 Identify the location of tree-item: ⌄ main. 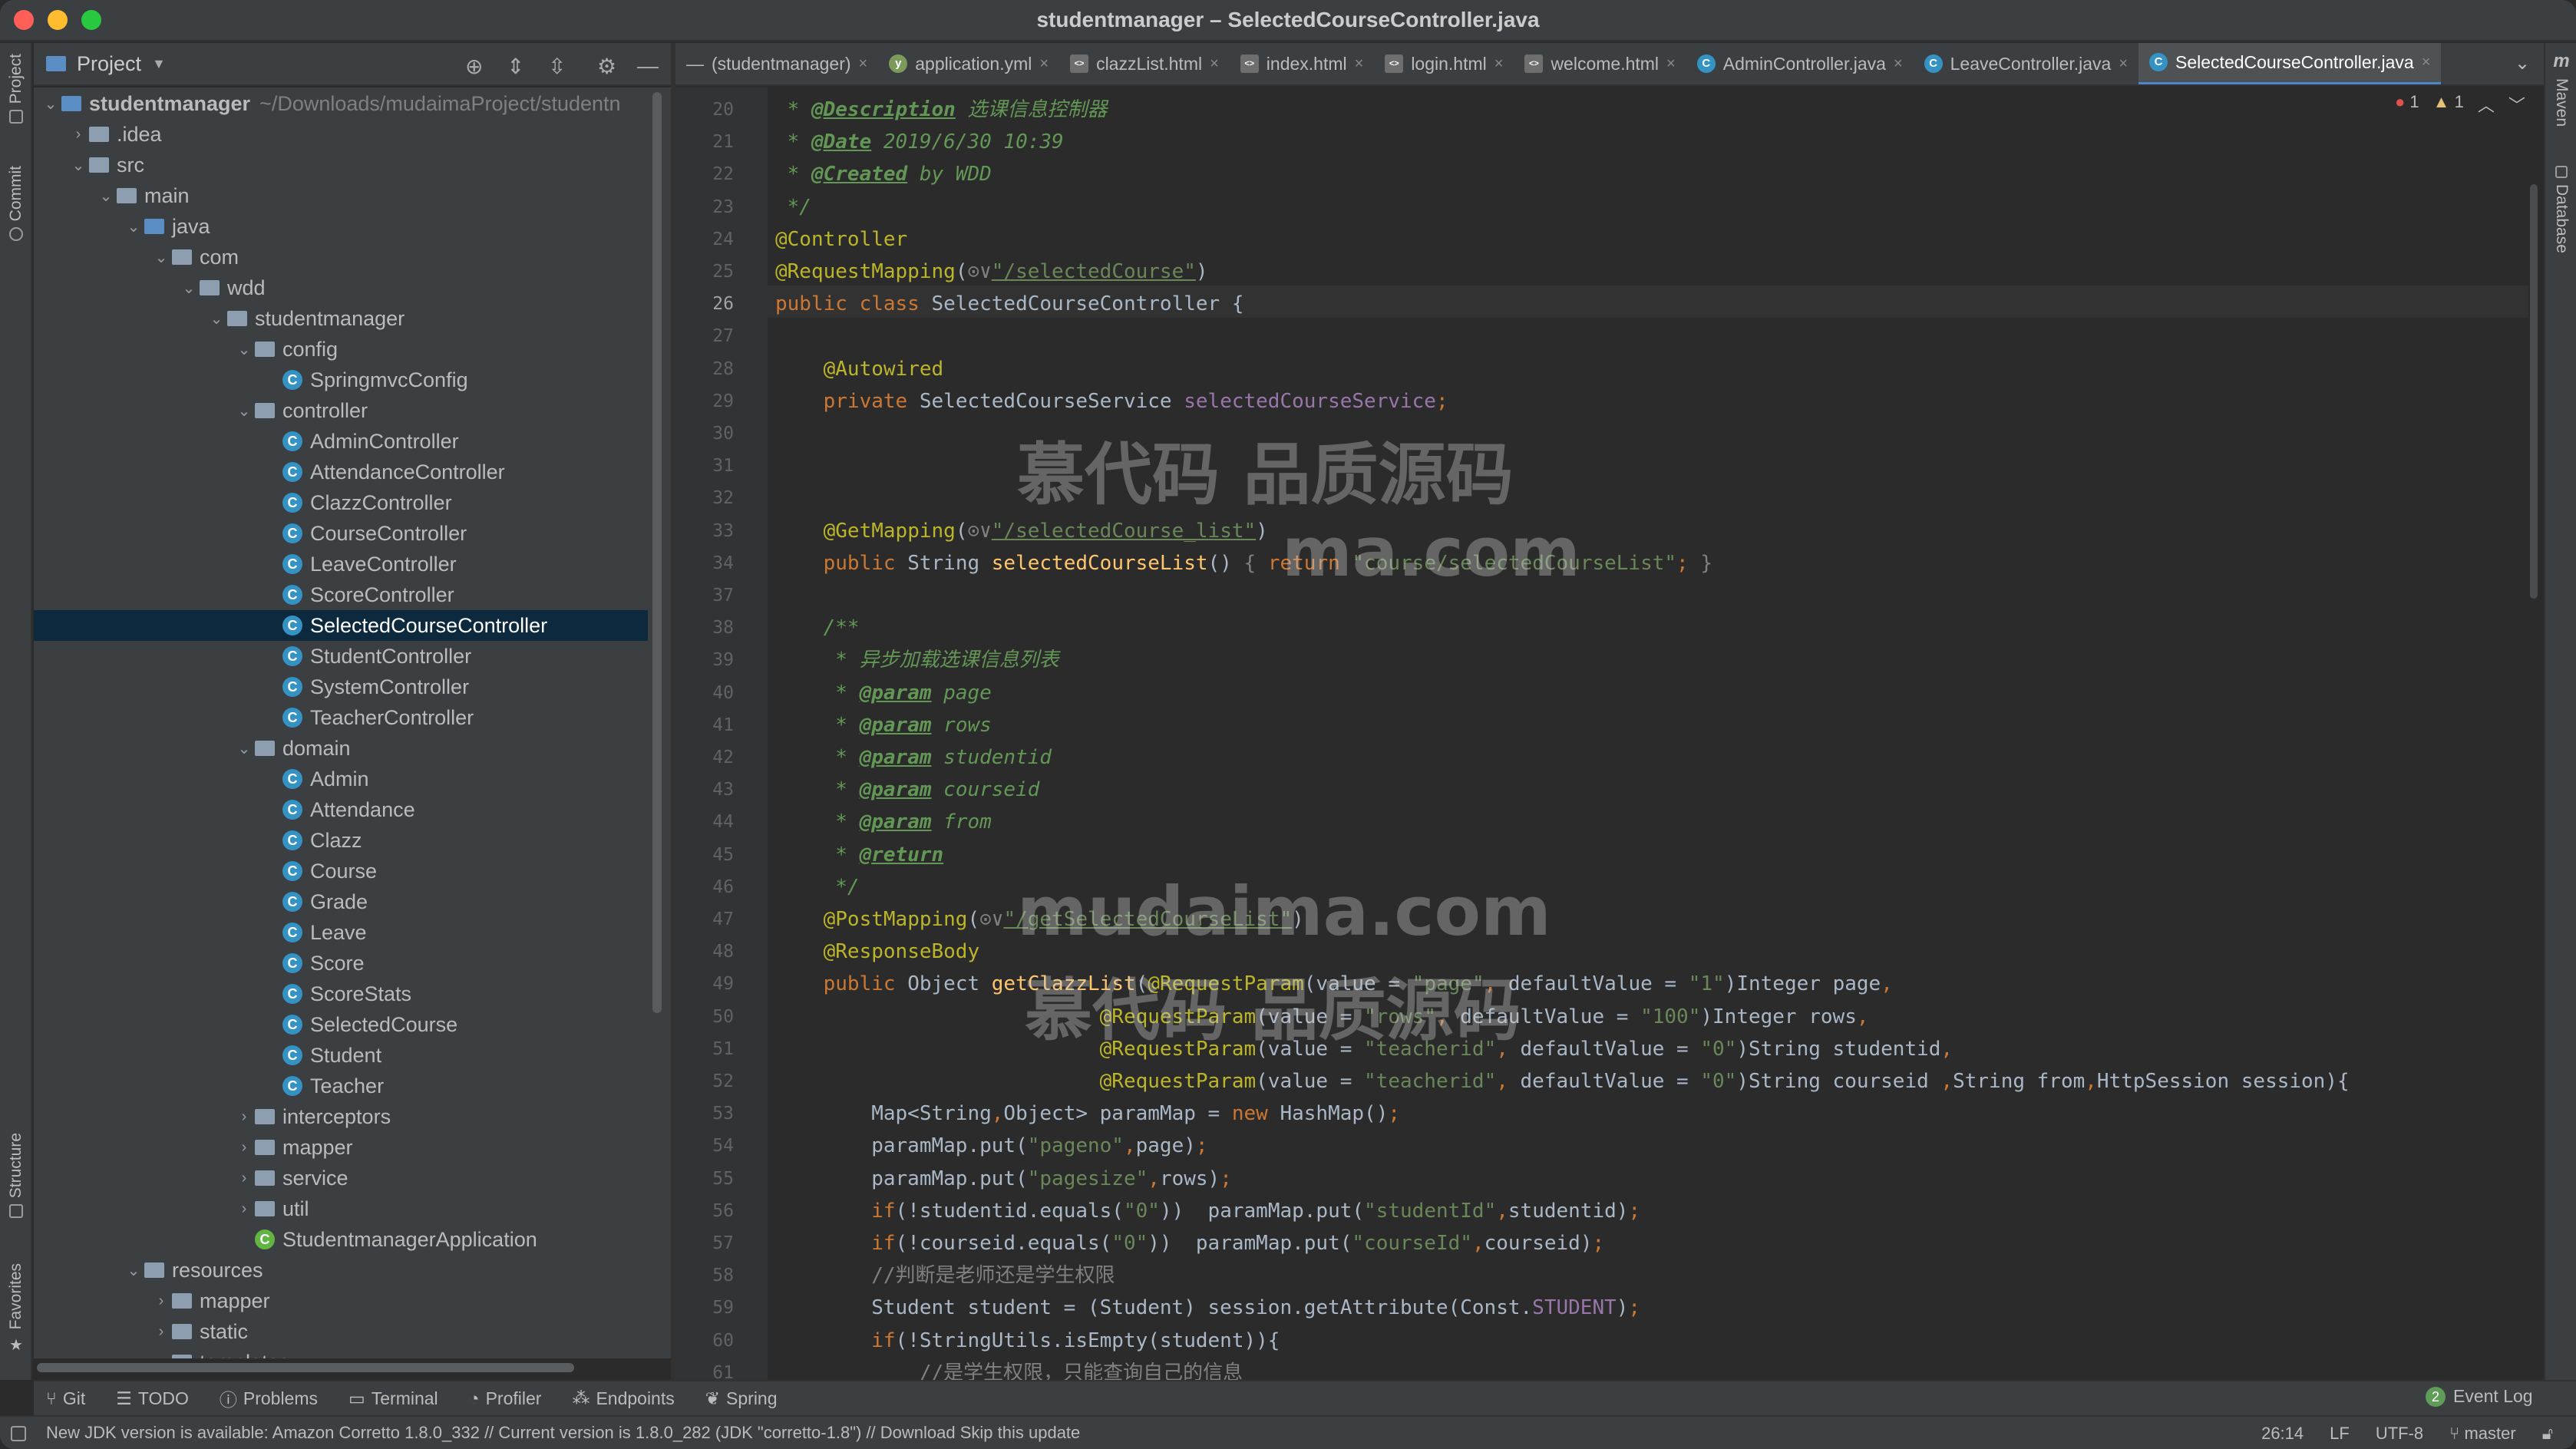
(341, 195).